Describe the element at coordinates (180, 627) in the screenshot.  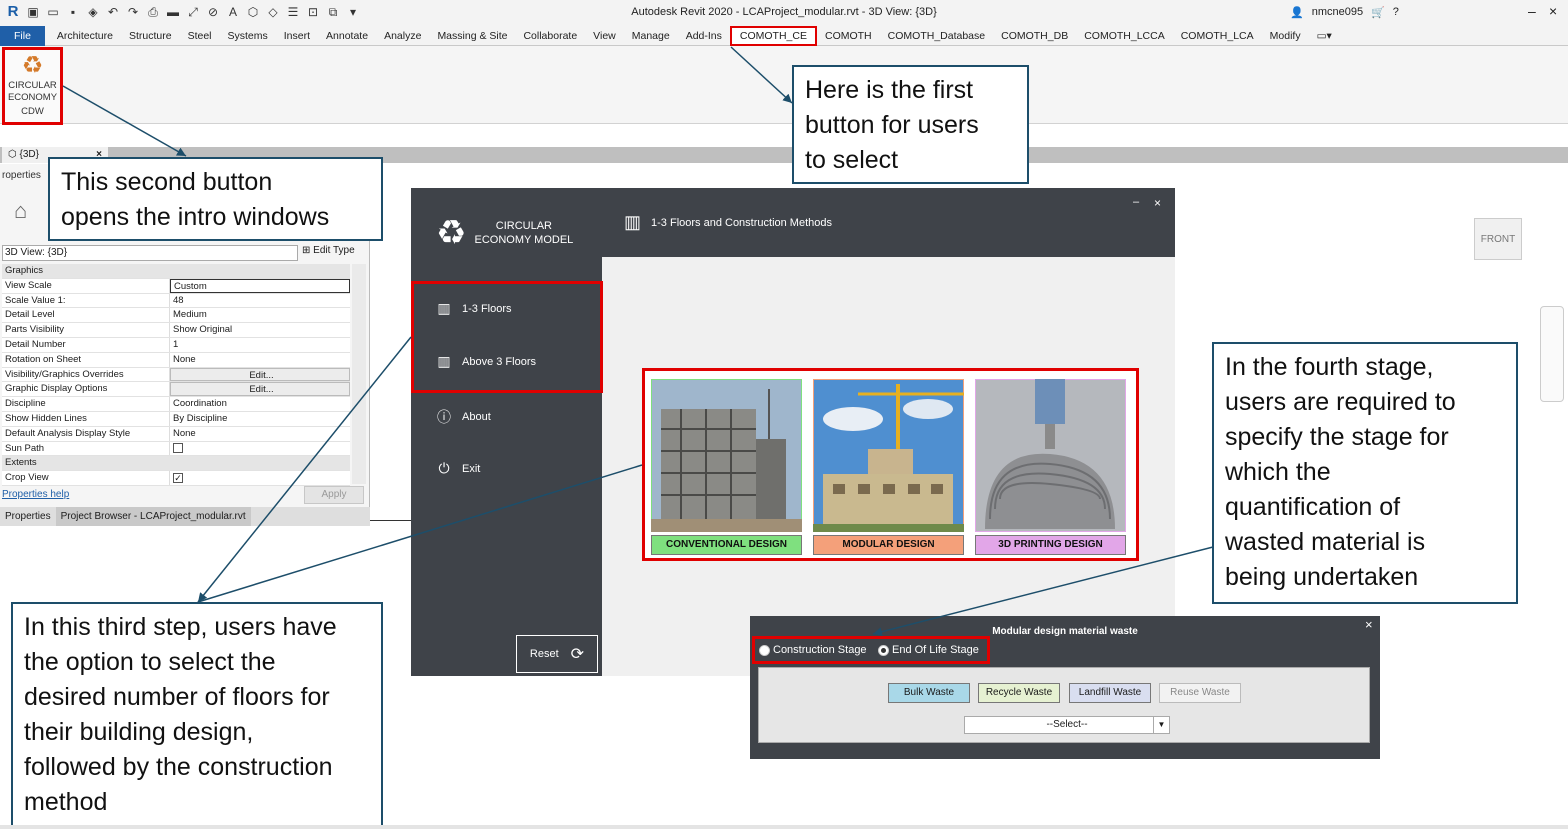
I see `callout-line: In this third step, users have` at that location.